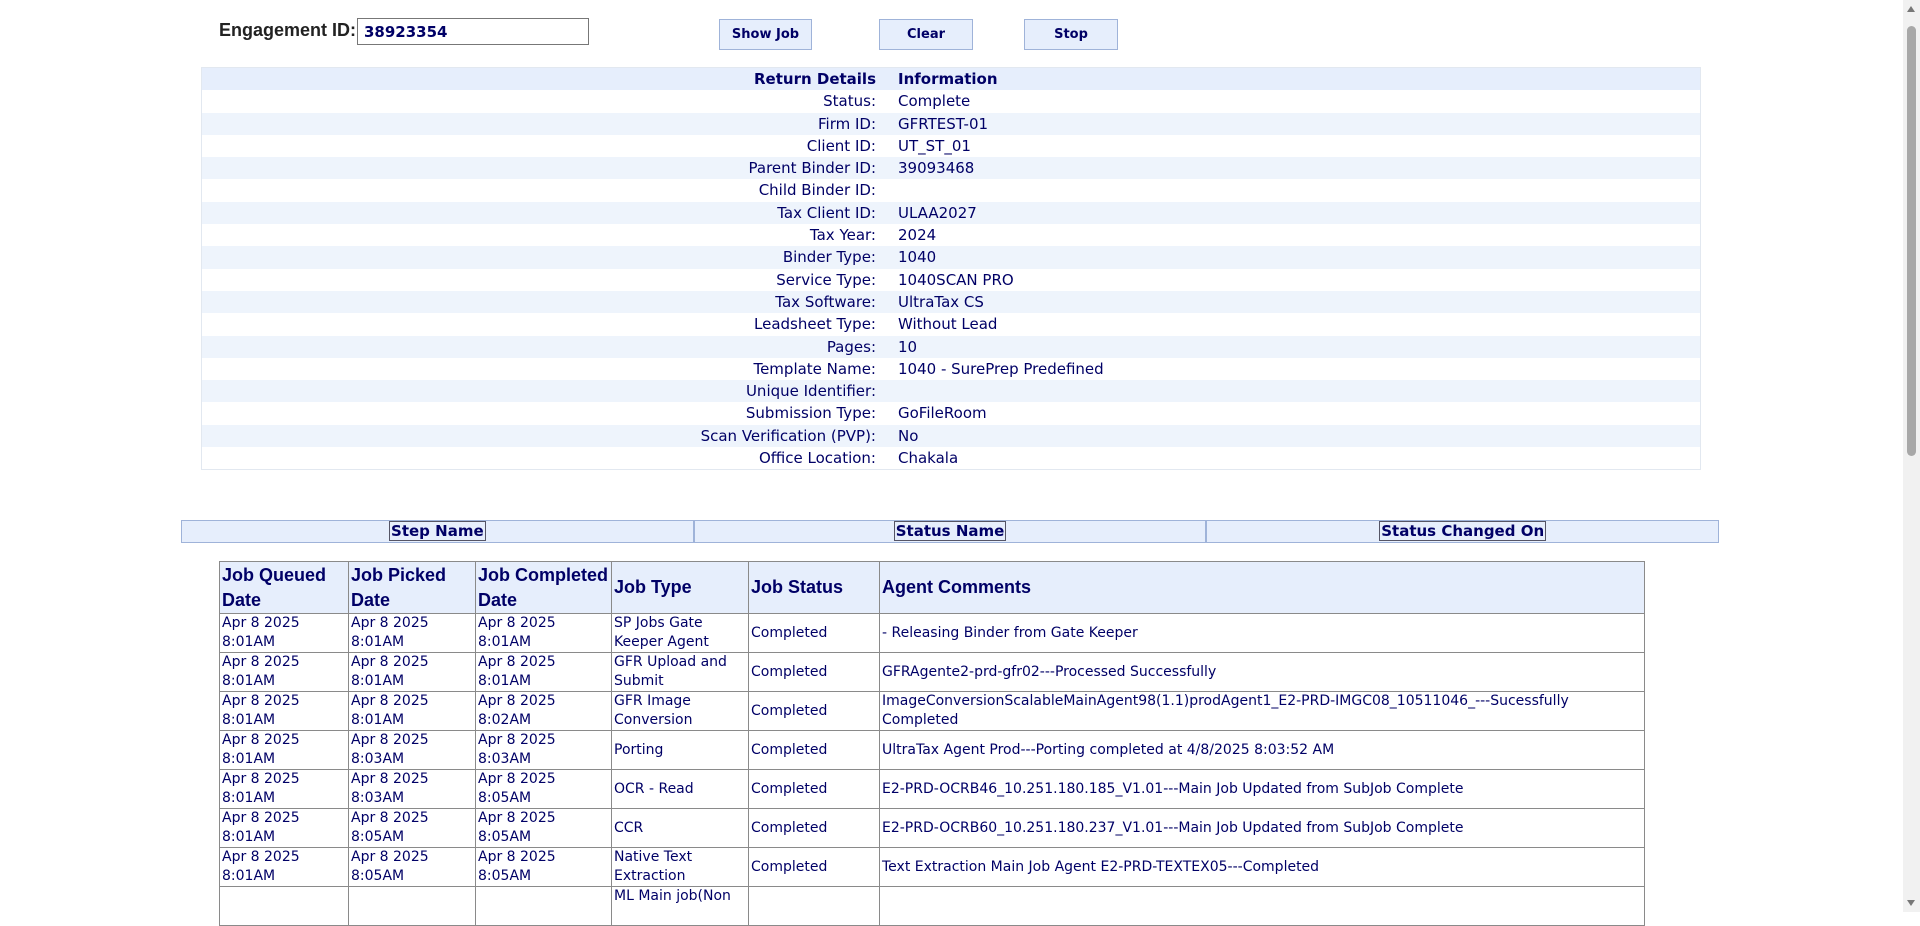 The width and height of the screenshot is (1920, 926). Describe the element at coordinates (917, 257) in the screenshot. I see `details-value: 1040` at that location.